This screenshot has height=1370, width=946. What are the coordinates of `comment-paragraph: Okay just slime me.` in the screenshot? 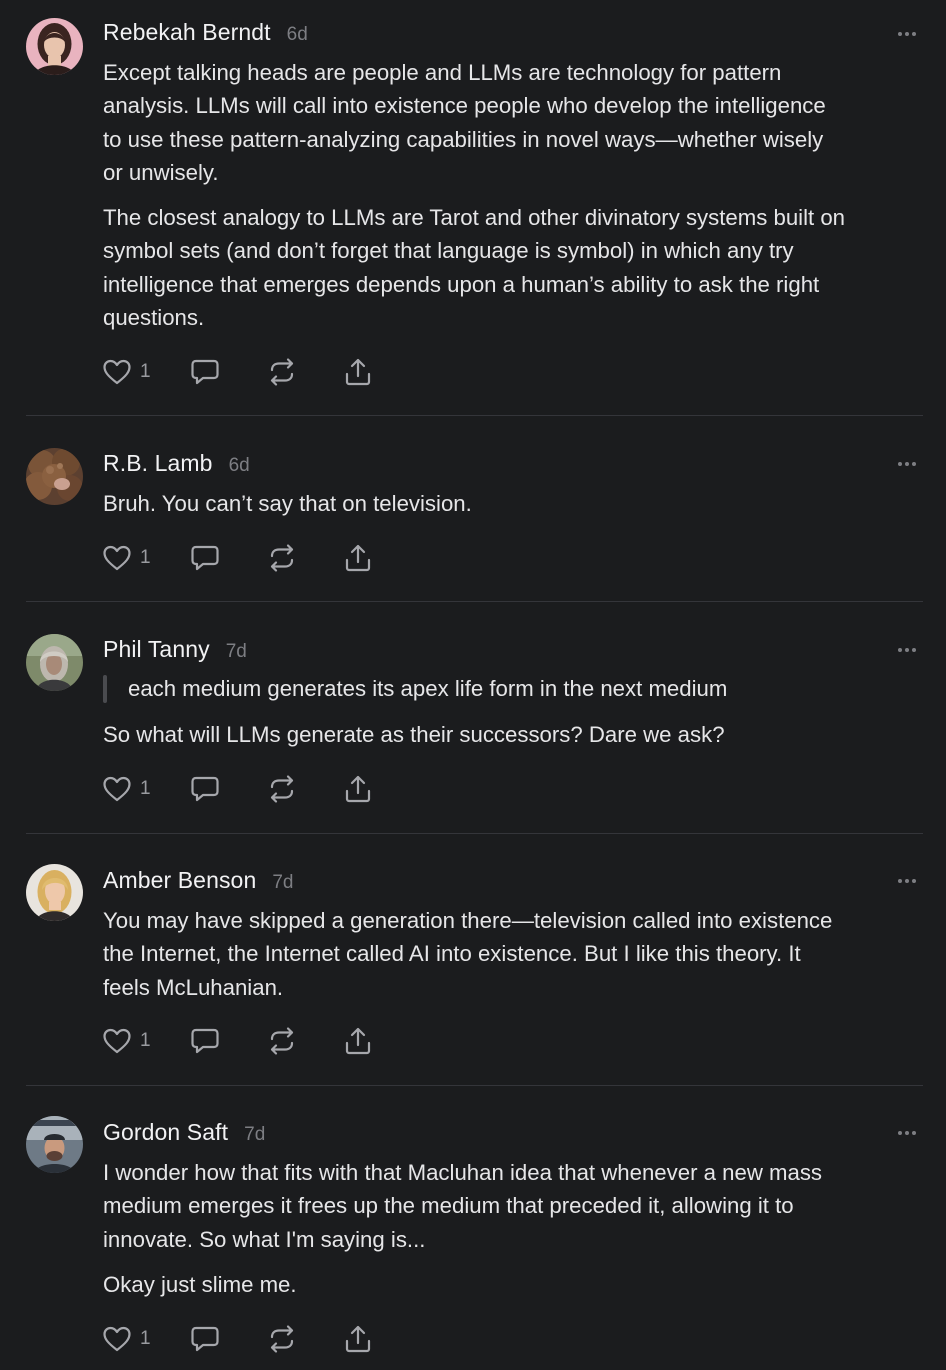 It's located at (200, 1284).